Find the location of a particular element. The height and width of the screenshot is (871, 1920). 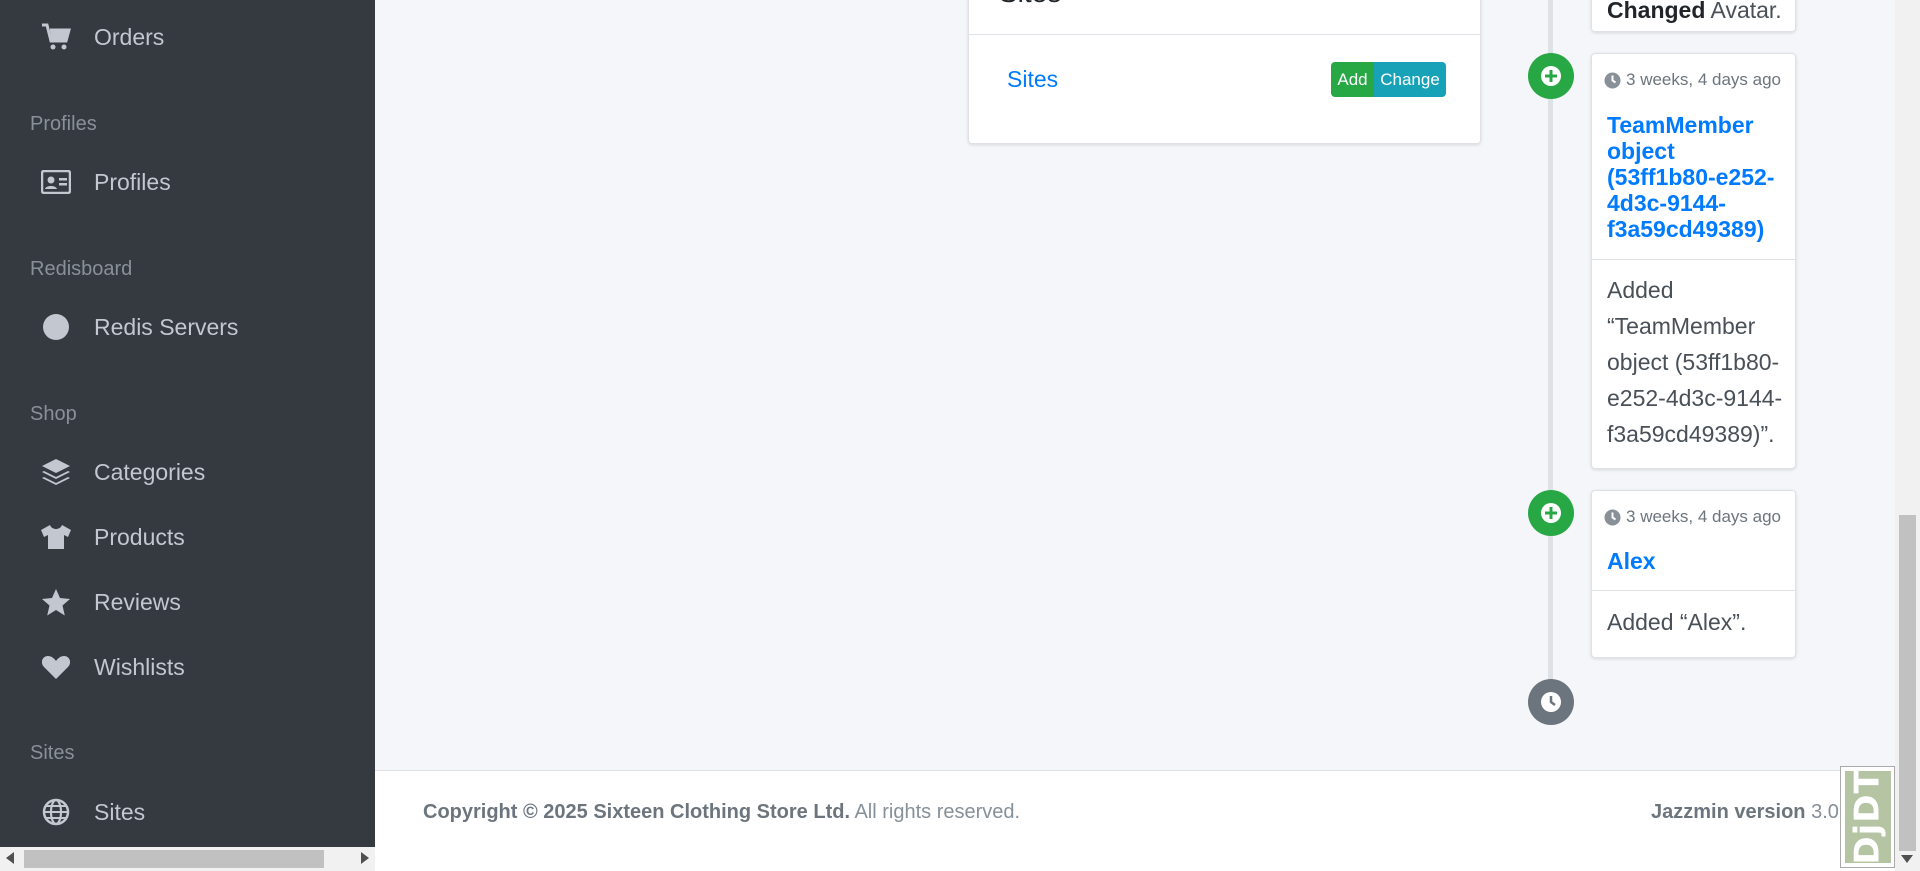

sidebar-item-label: Wishlists is located at coordinates (139, 666).